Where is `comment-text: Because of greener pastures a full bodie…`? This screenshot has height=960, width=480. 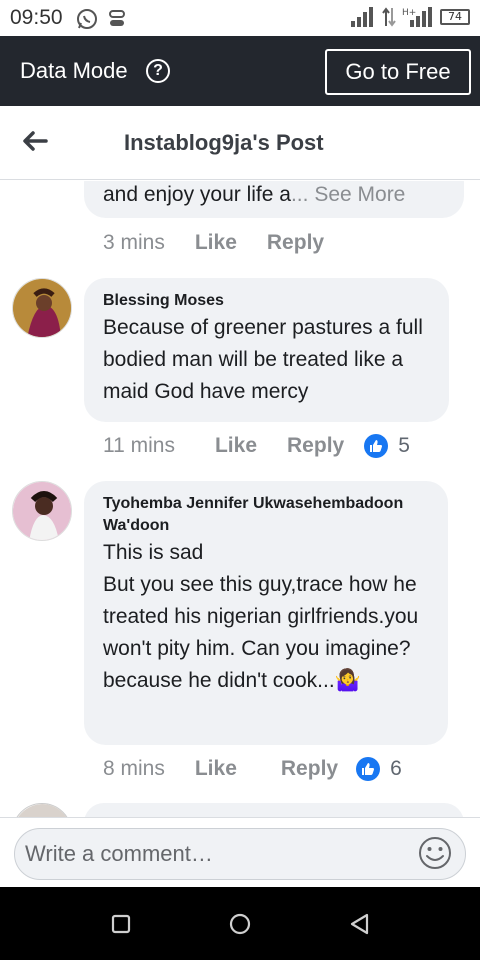 comment-text: Because of greener pastures a full bodie… is located at coordinates (263, 359).